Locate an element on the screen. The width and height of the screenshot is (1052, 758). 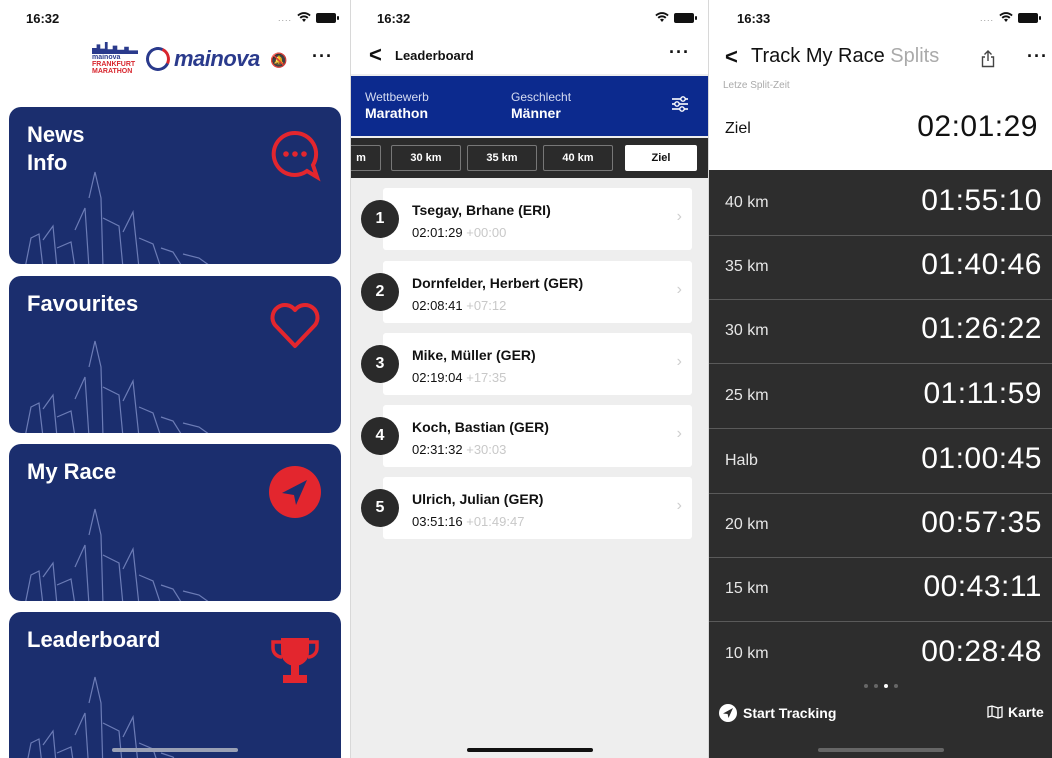
split-label: 20 km is located at coordinates (747, 524).